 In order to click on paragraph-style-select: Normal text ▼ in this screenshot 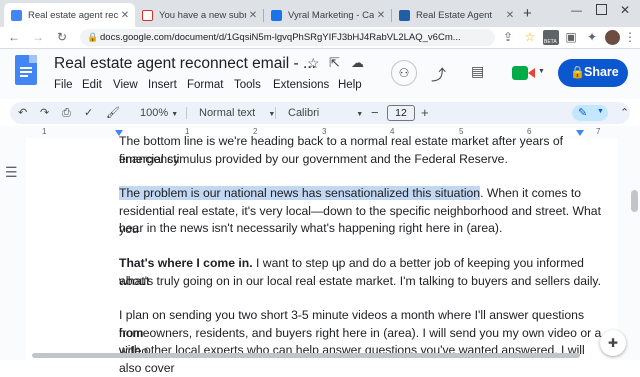, I will do `click(237, 113)`.